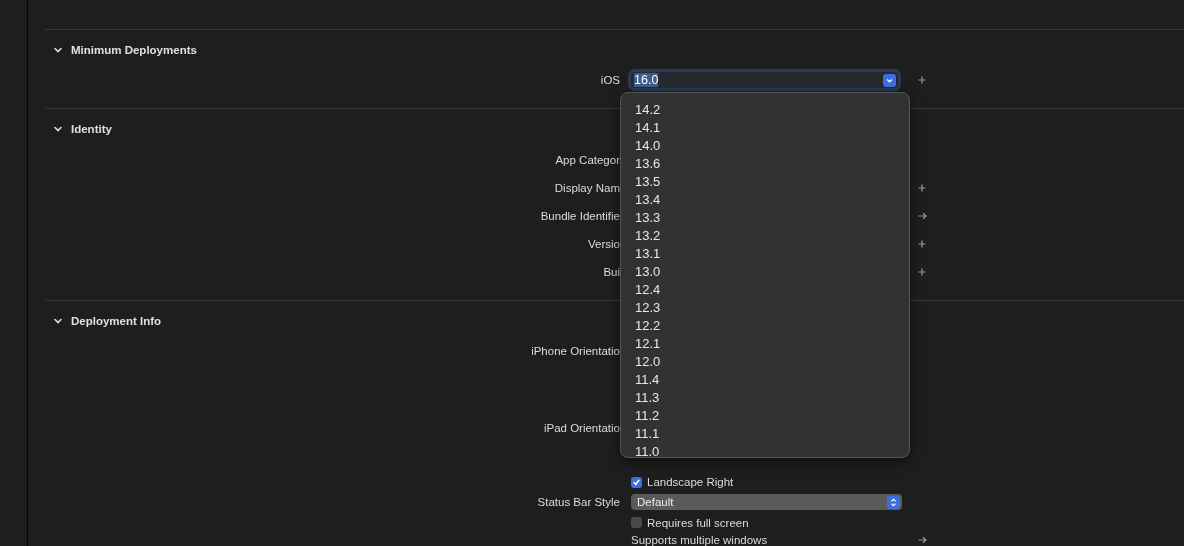 Image resolution: width=1184 pixels, height=546 pixels. I want to click on menu-item: 11.2, so click(640, 416).